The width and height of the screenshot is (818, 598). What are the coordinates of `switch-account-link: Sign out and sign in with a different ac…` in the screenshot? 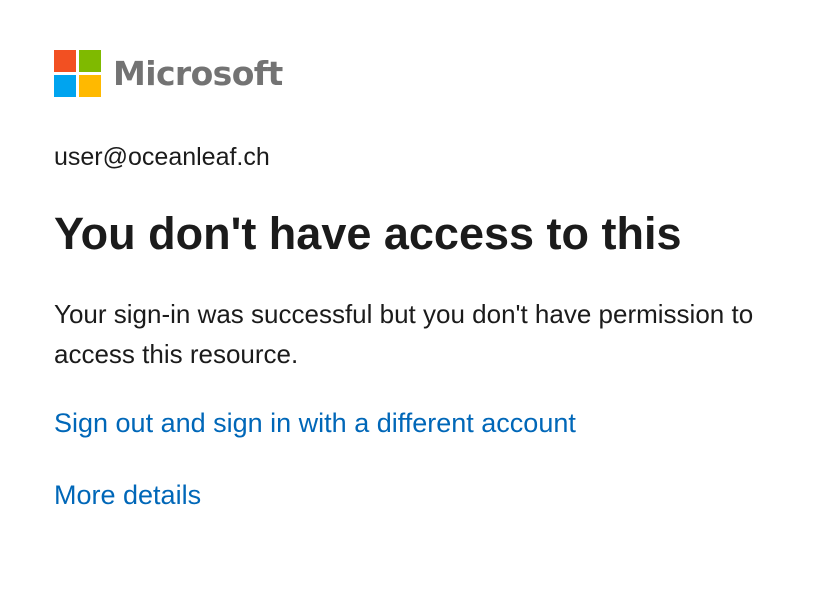 It's located at (315, 423).